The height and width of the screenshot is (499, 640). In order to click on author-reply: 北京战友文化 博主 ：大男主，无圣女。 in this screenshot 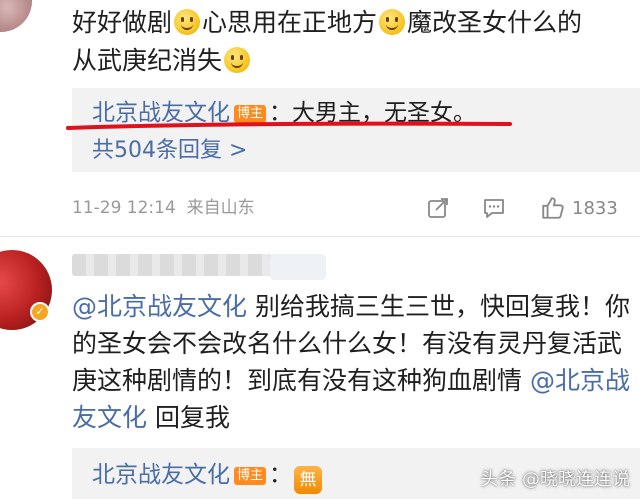, I will do `click(284, 113)`.